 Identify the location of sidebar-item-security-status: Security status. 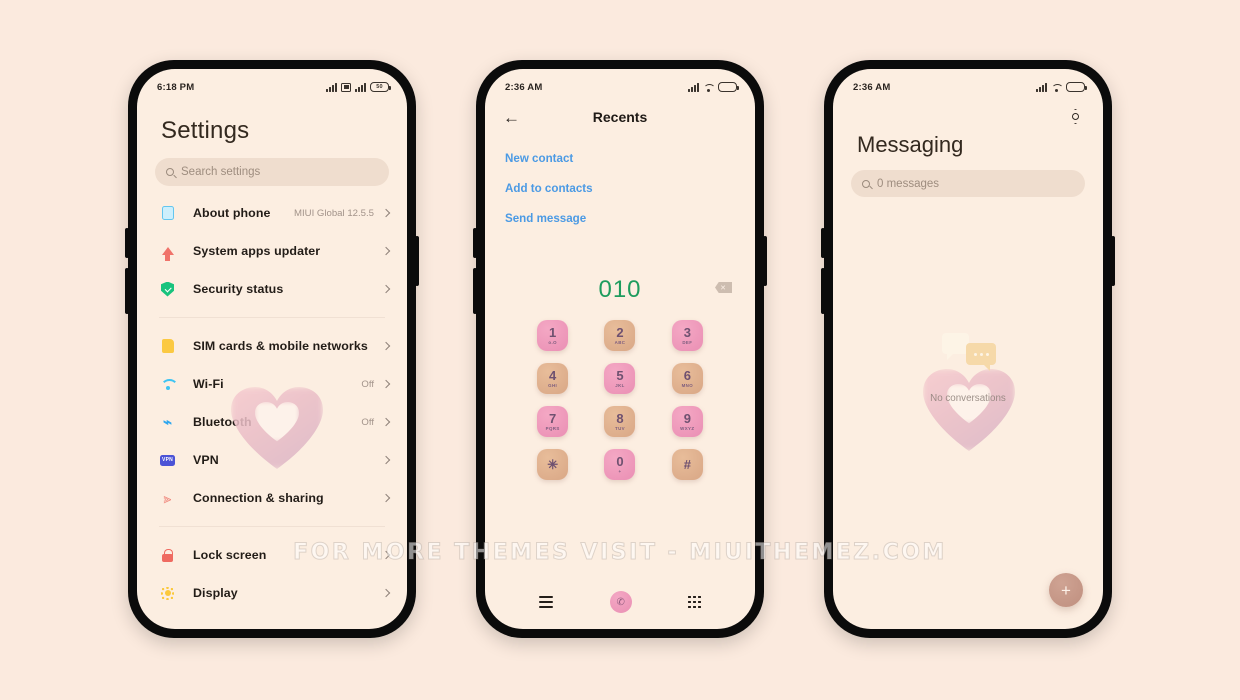
(272, 289).